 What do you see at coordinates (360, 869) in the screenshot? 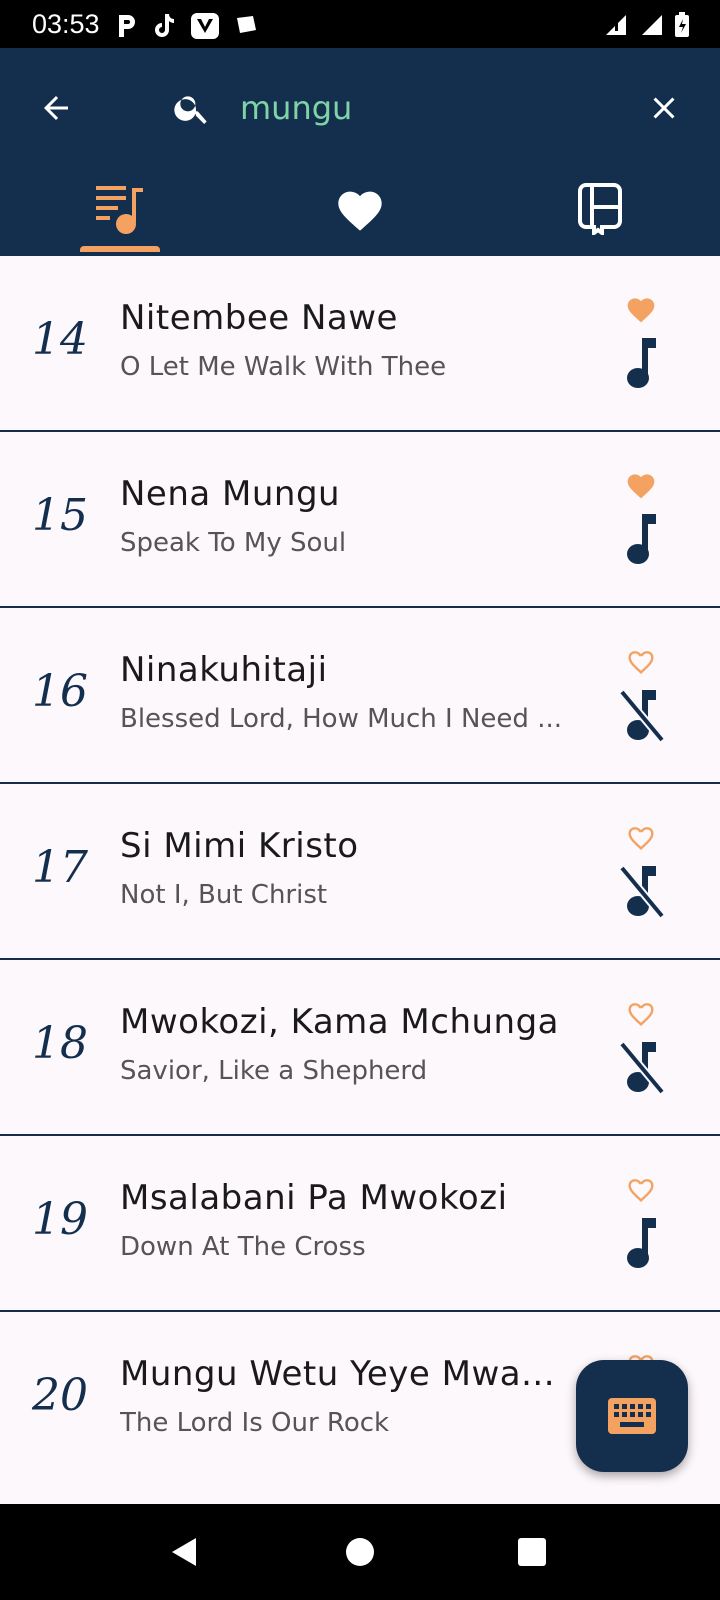
I see `song-row: 17 Si Mimi Kristo Not I, But Christ` at bounding box center [360, 869].